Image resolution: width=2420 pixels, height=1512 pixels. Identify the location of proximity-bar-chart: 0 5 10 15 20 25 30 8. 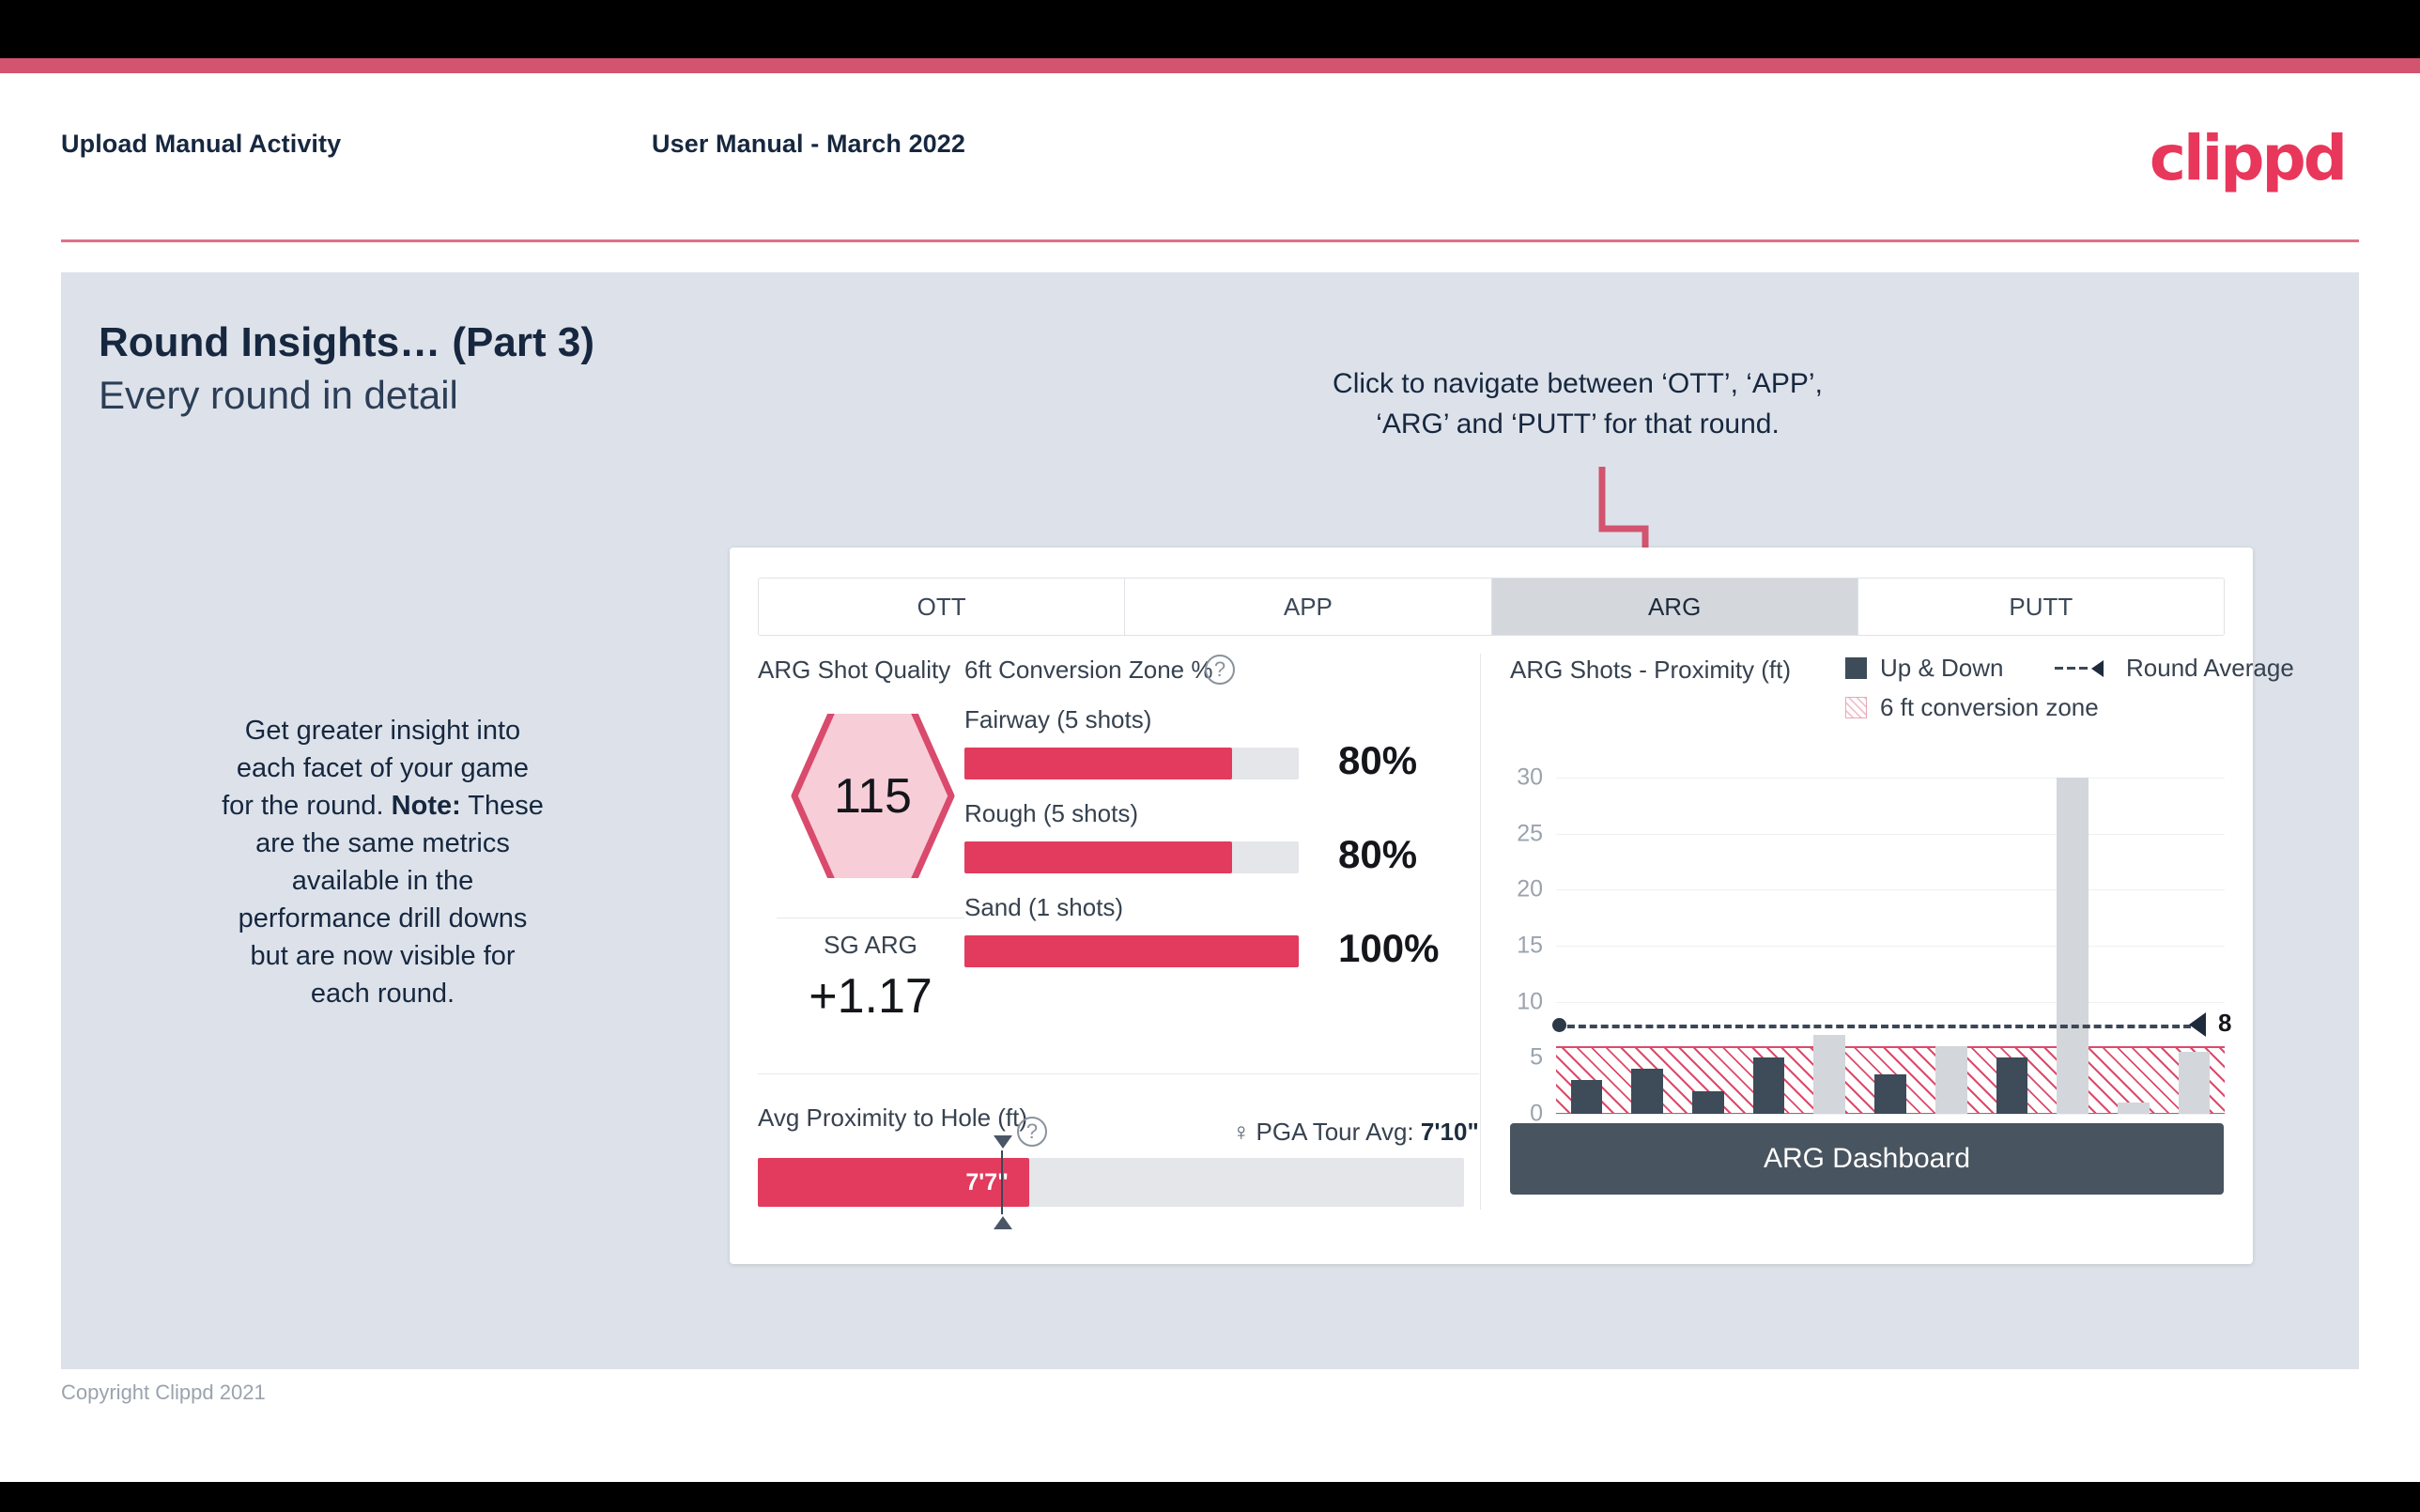
(1874, 946).